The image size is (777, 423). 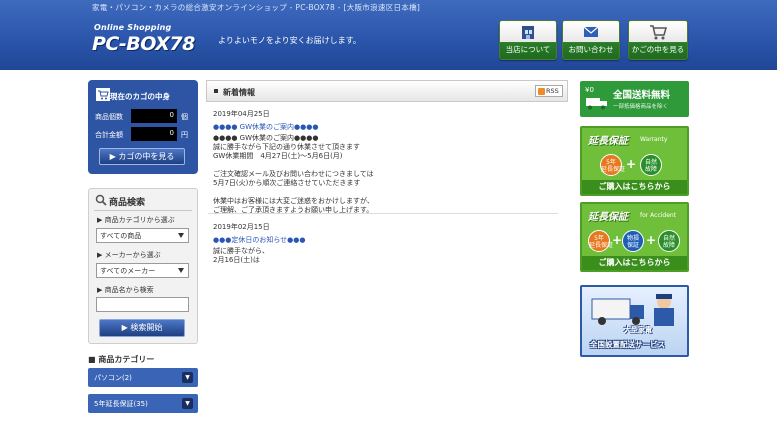 I want to click on delivery-truck-image, so click(x=632, y=310).